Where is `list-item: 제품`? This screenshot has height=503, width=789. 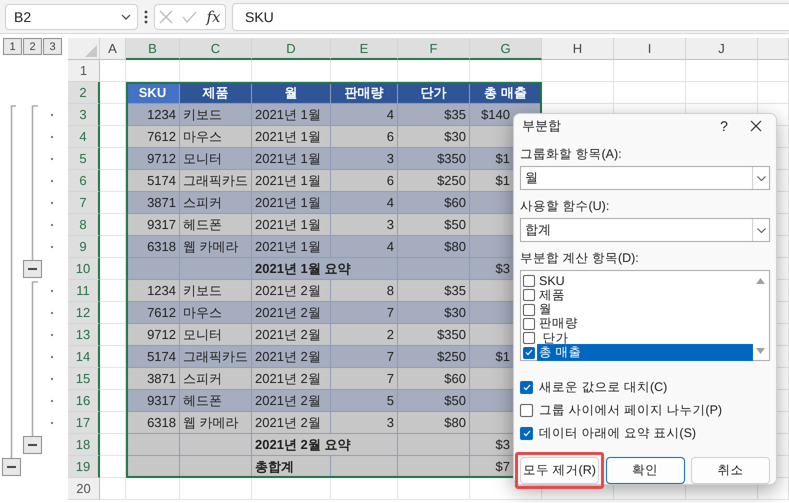
list-item: 제품 is located at coordinates (552, 295).